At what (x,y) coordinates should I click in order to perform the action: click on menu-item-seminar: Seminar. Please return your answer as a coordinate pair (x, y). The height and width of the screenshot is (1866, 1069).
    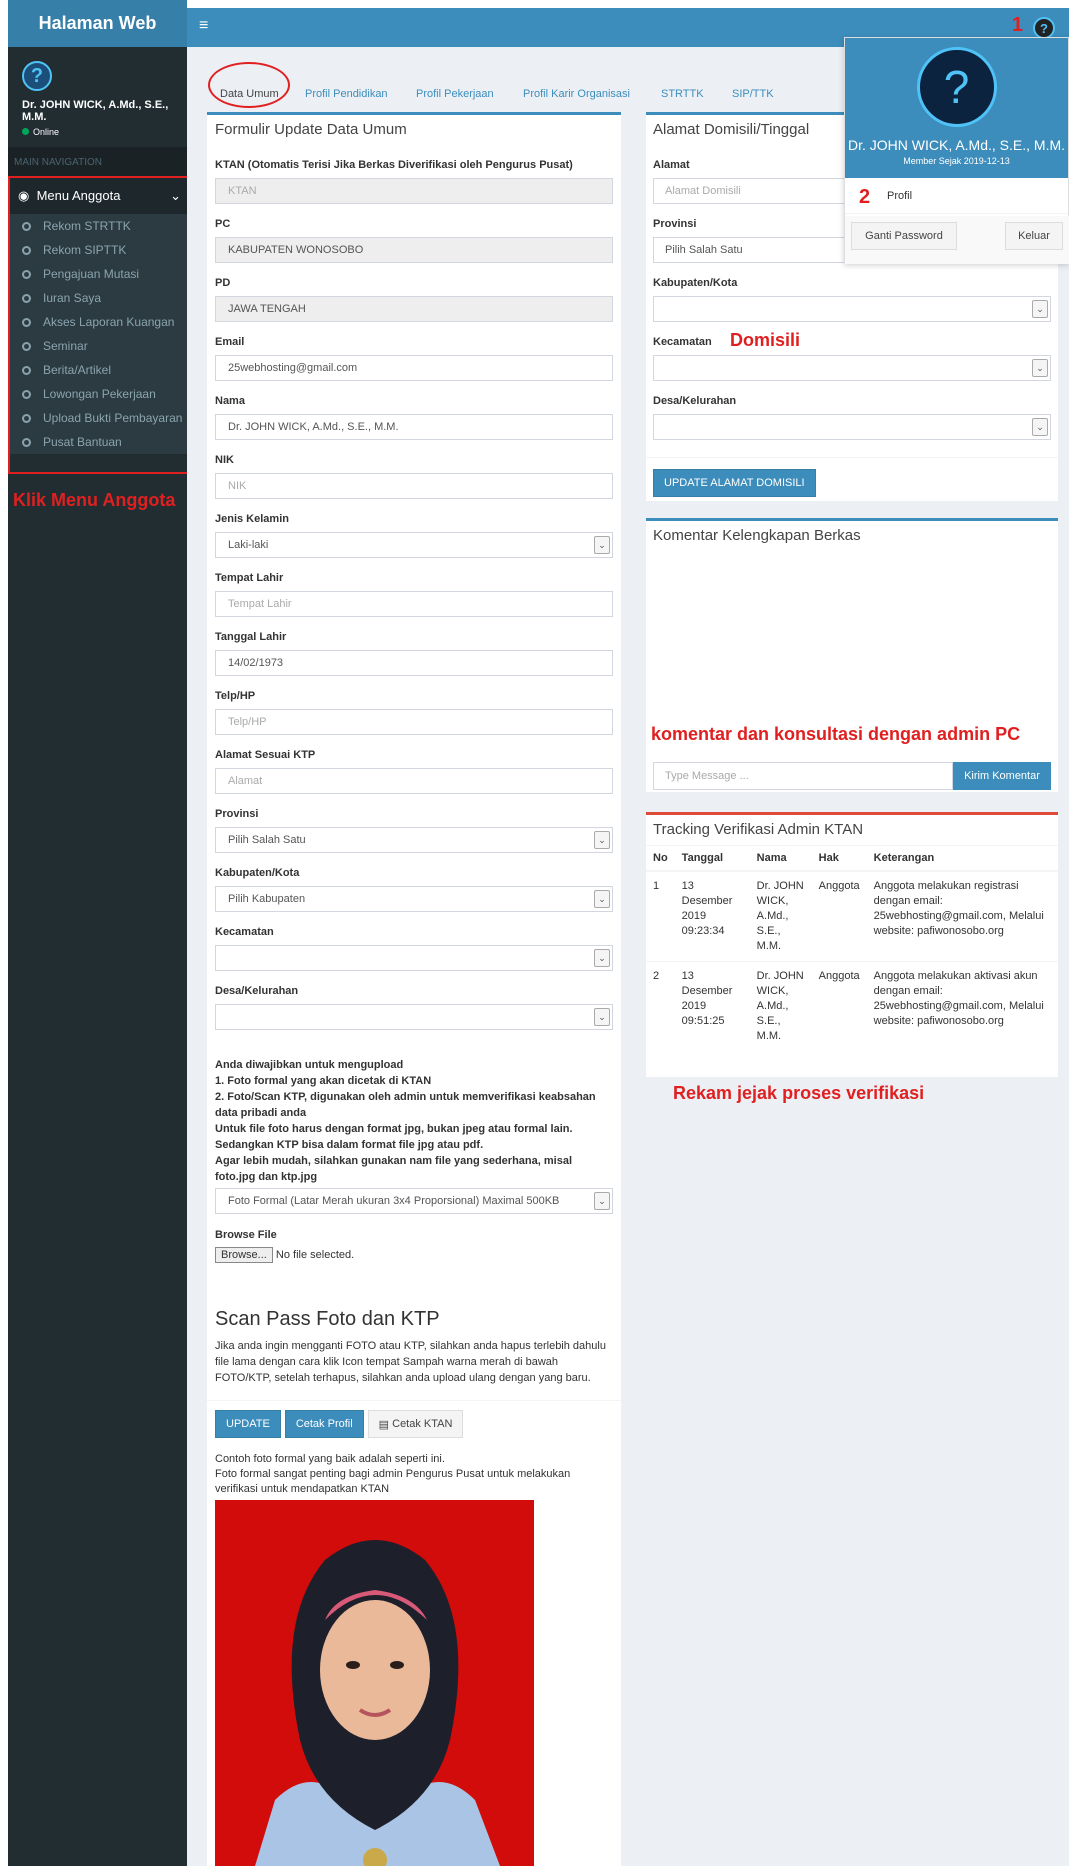
    Looking at the image, I should click on (99, 346).